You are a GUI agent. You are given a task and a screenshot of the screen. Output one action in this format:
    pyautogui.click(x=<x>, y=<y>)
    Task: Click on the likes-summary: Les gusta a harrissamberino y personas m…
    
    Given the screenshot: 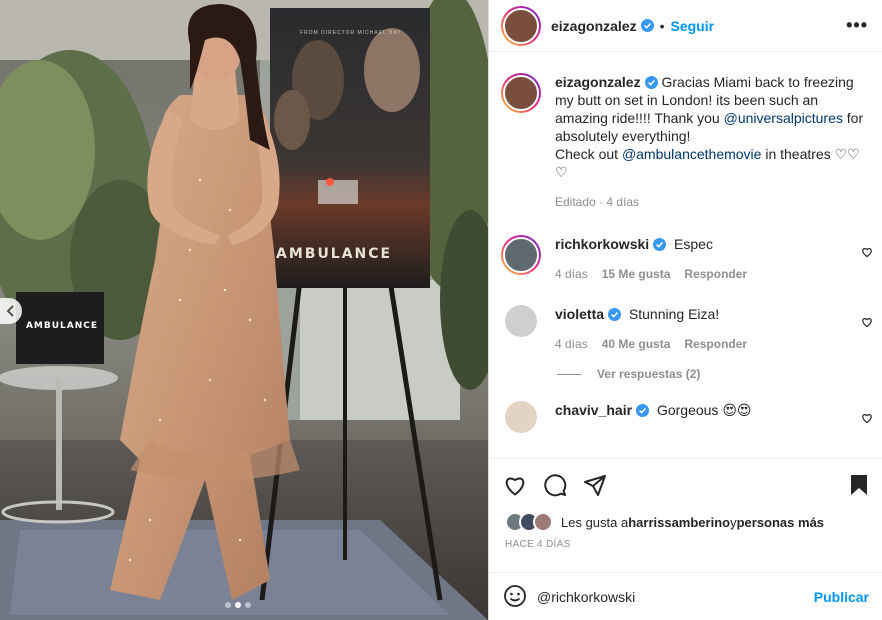 What is the action you would take?
    pyautogui.click(x=685, y=522)
    